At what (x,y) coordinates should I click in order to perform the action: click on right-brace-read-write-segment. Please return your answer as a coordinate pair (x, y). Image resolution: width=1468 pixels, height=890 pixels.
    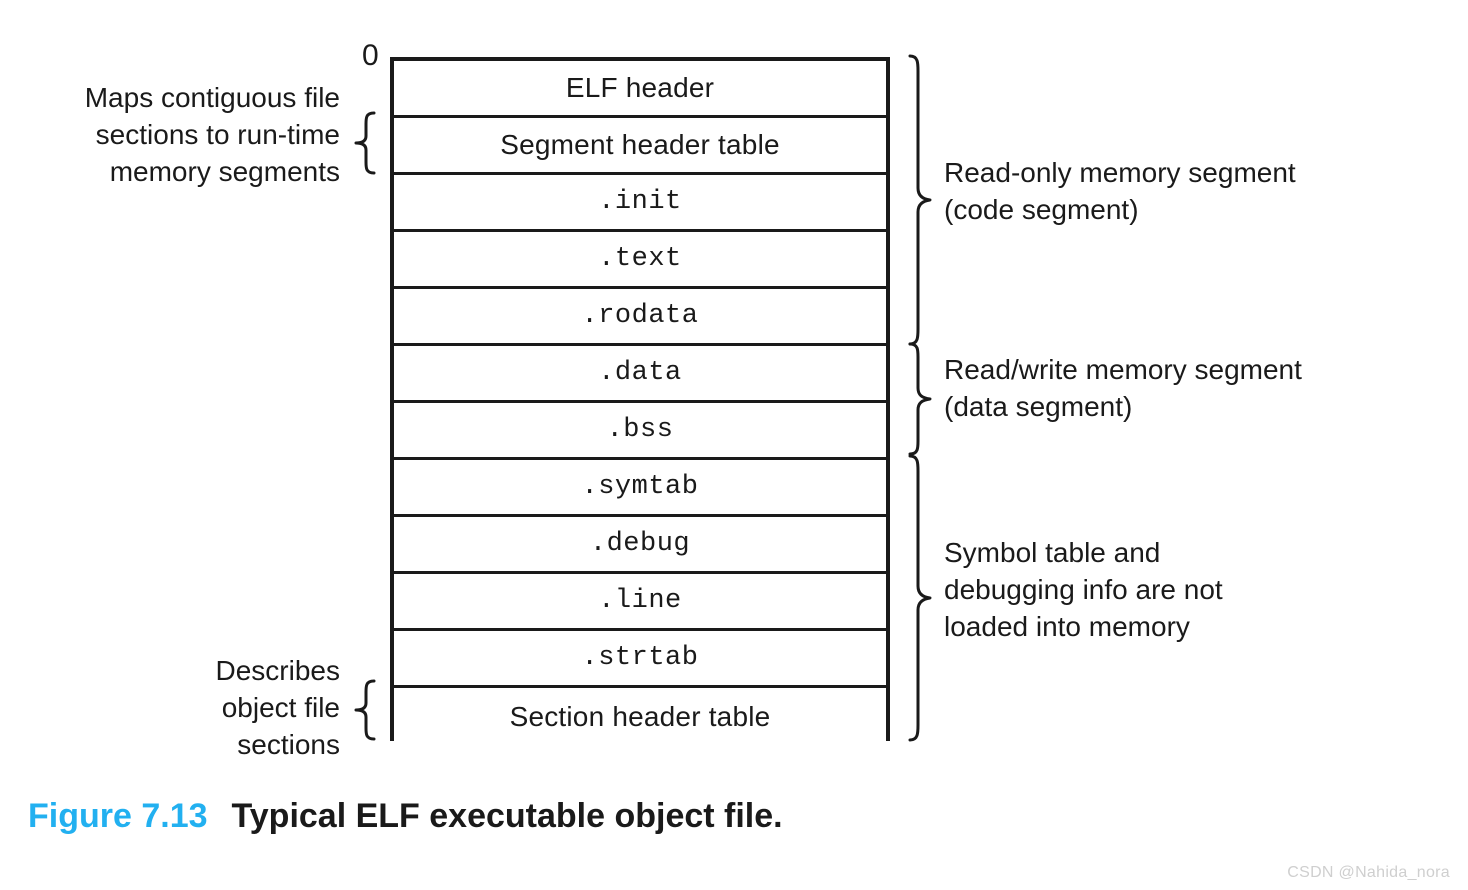
    Looking at the image, I should click on (920, 399).